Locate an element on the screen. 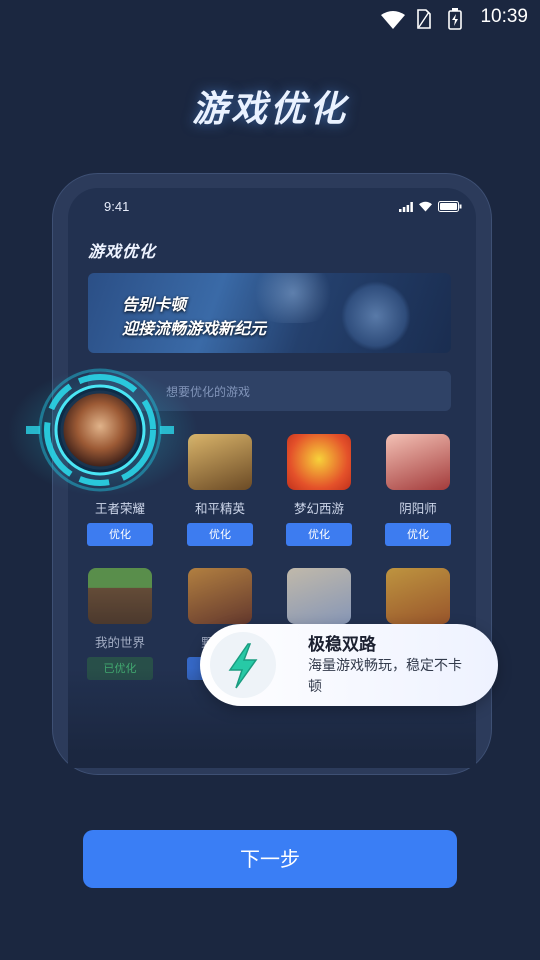 The height and width of the screenshot is (960, 540). game-name: 我的世界 is located at coordinates (119, 642).